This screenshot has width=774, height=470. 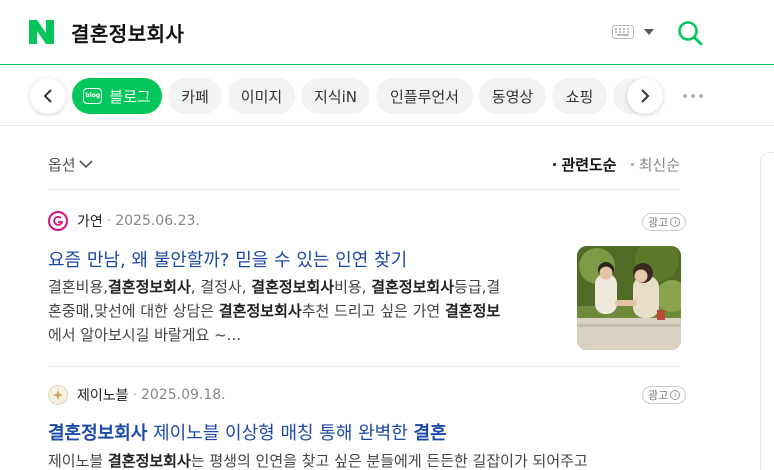 What do you see at coordinates (430, 433) in the screenshot?
I see `keyword-highlight: 결혼` at bounding box center [430, 433].